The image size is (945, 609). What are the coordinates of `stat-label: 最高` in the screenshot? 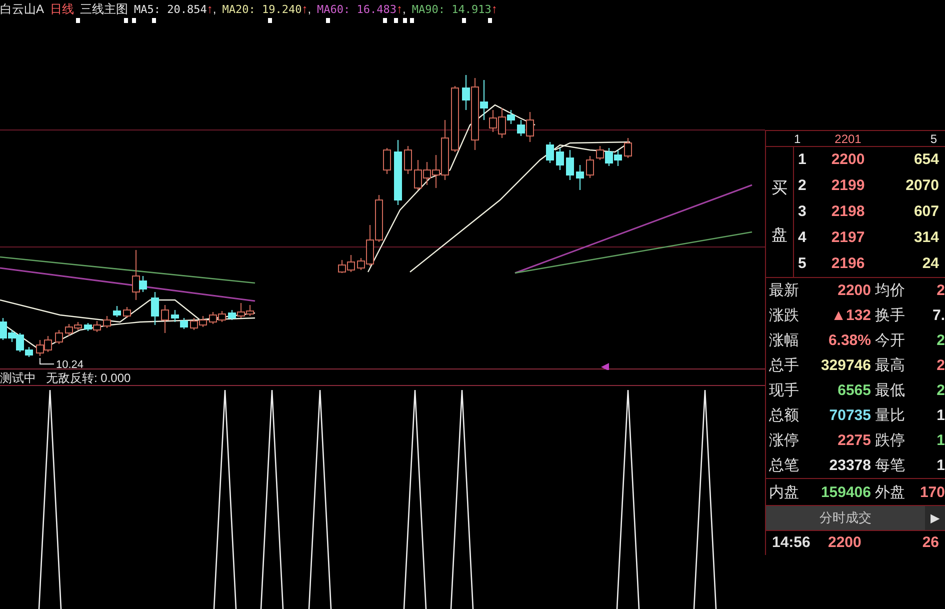 It's located at (890, 365).